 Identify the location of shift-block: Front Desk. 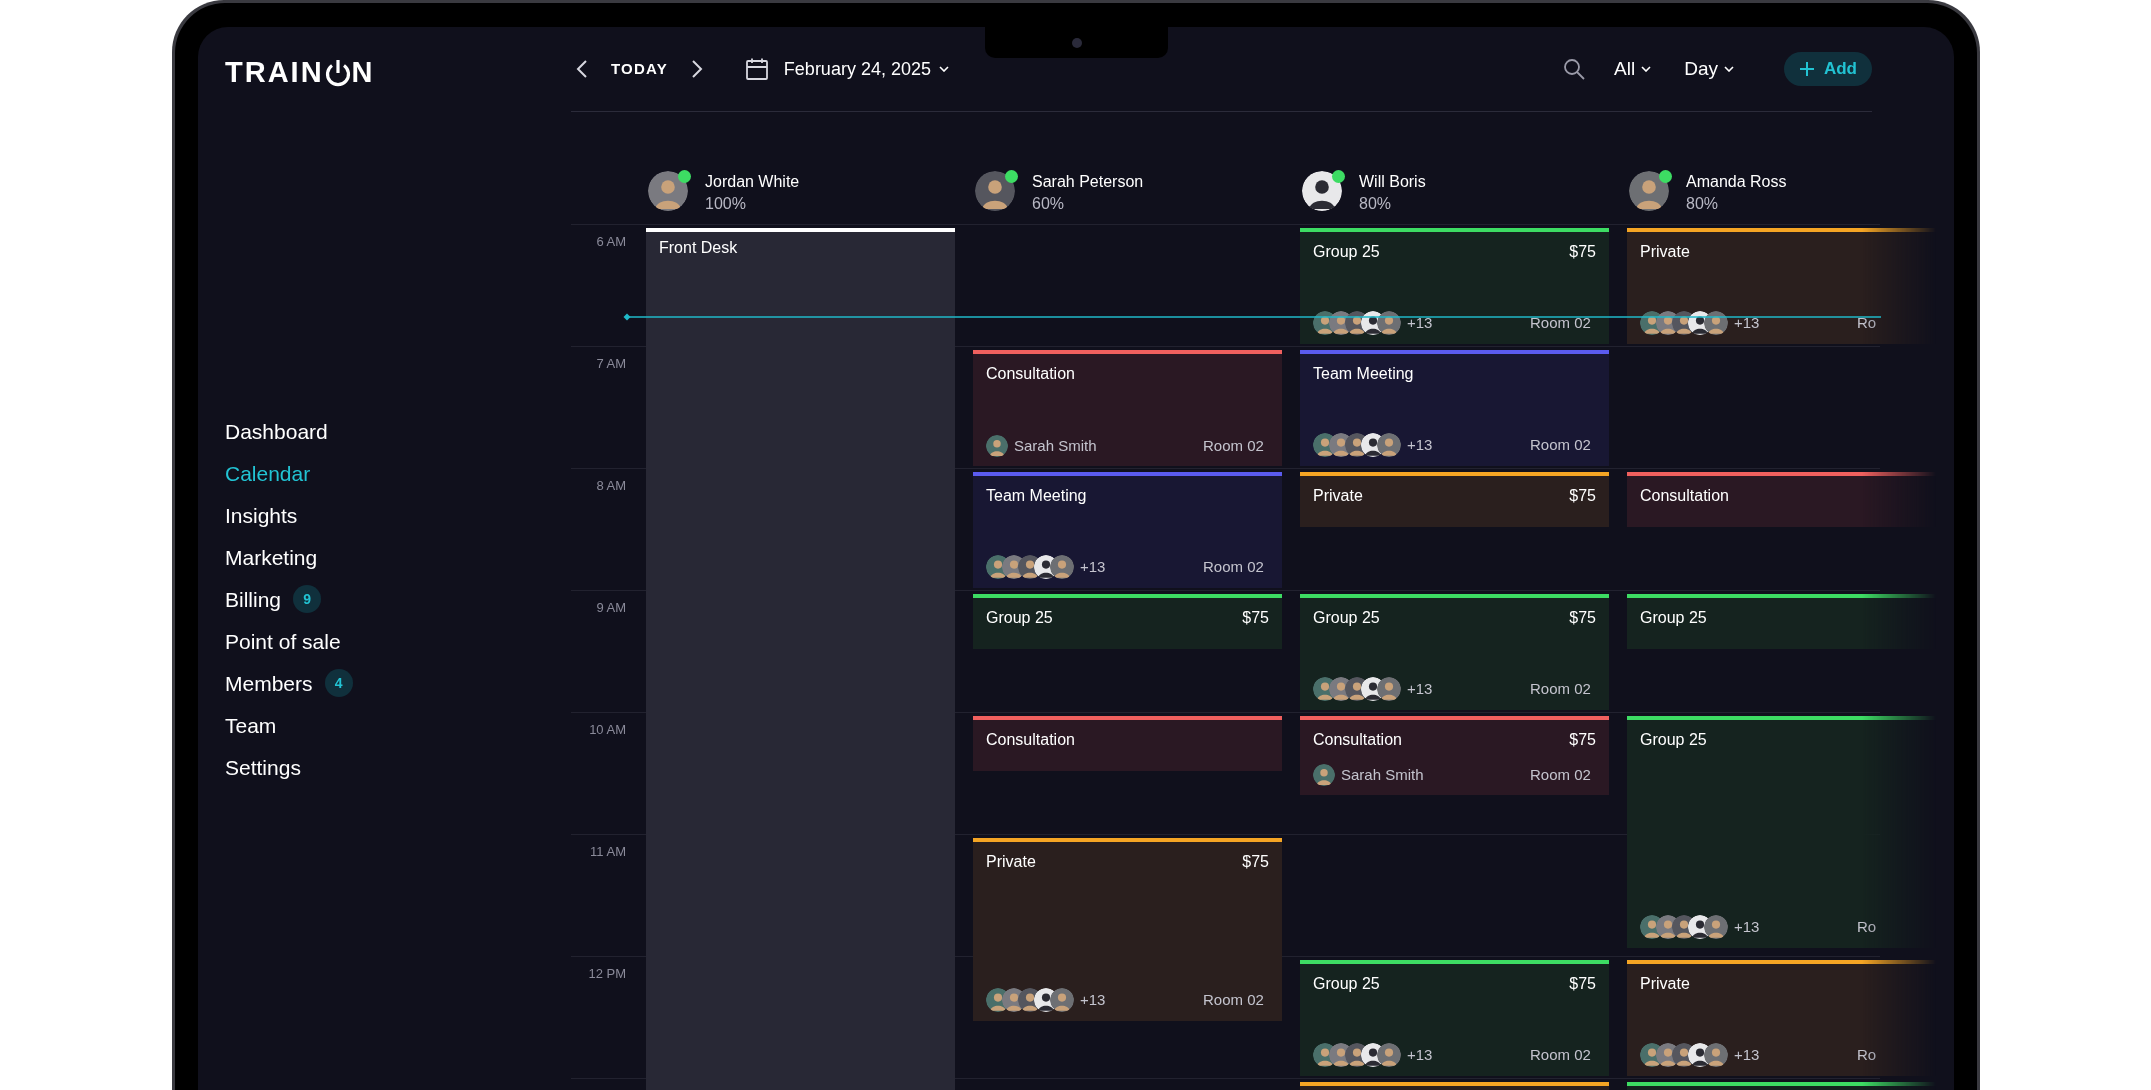
(800, 659).